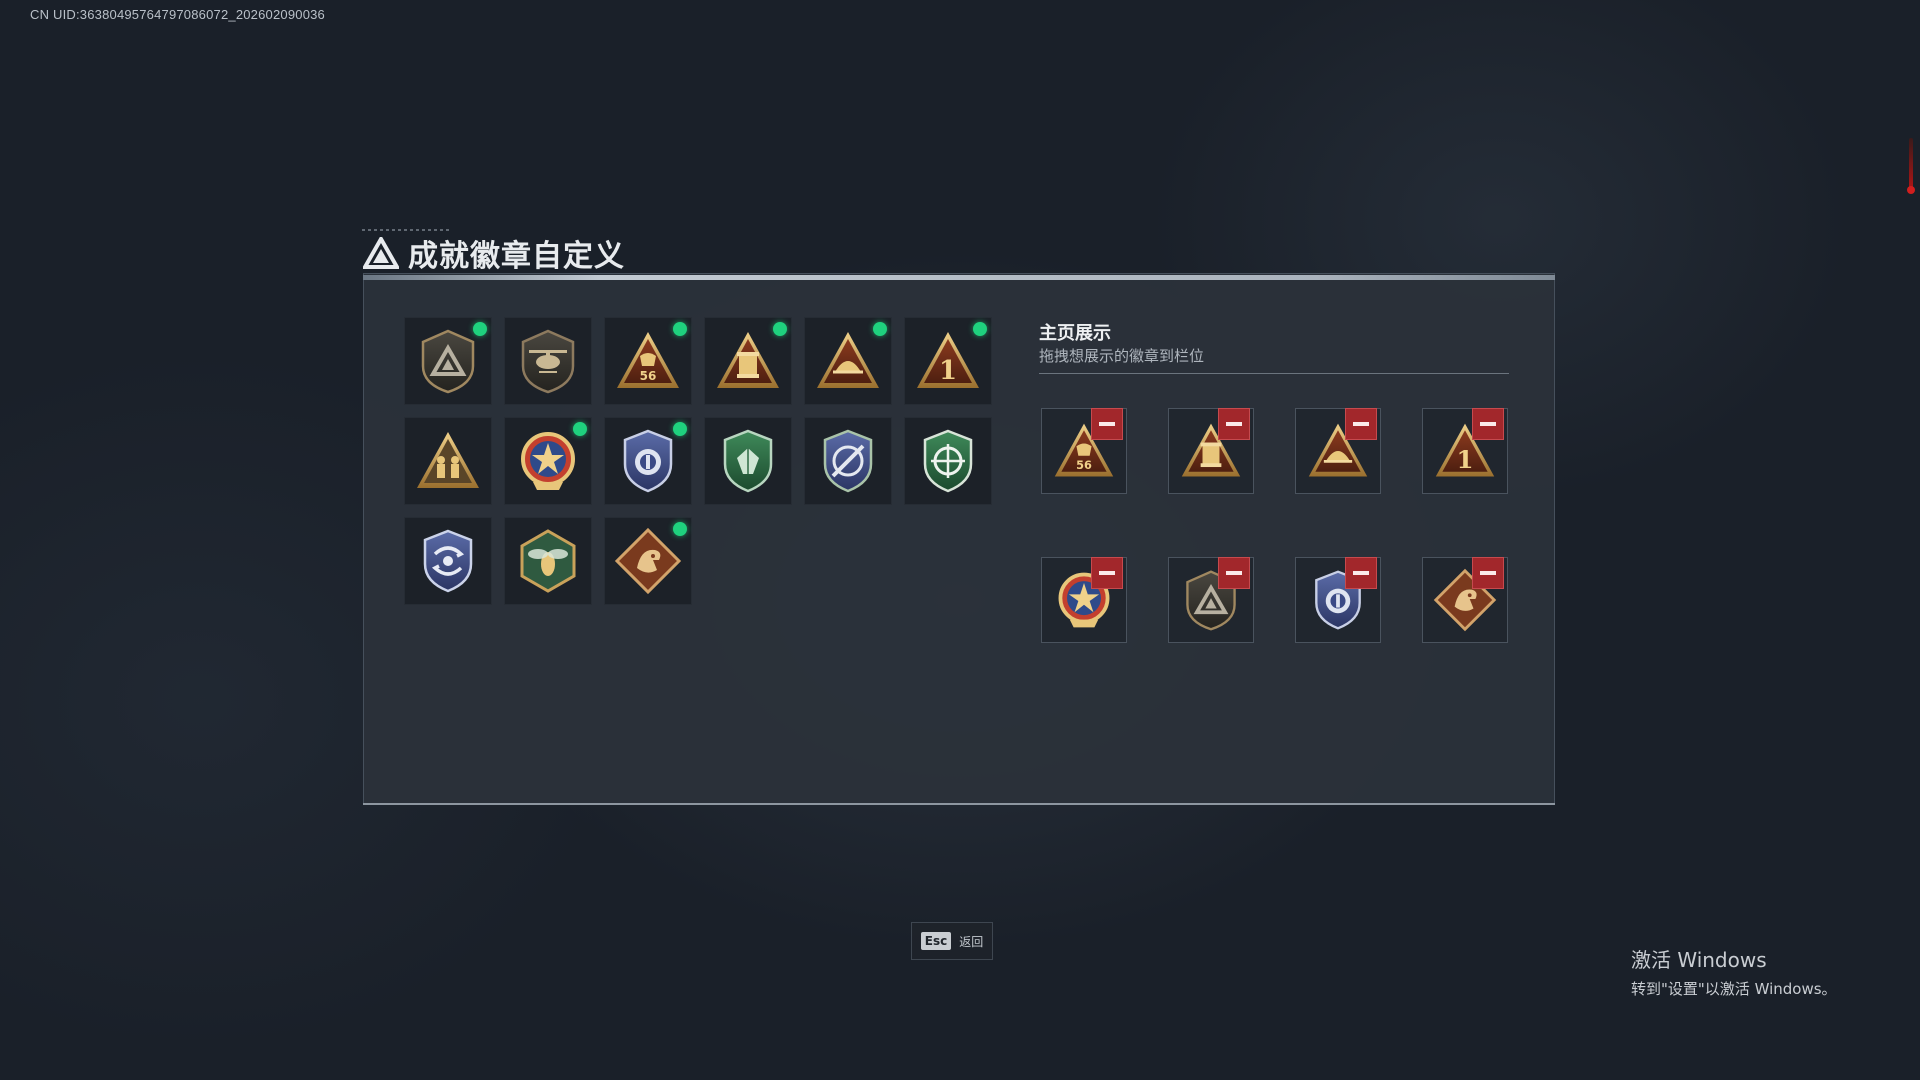 The height and width of the screenshot is (1080, 1920). I want to click on number-one-badge-icon: 1, so click(948, 361).